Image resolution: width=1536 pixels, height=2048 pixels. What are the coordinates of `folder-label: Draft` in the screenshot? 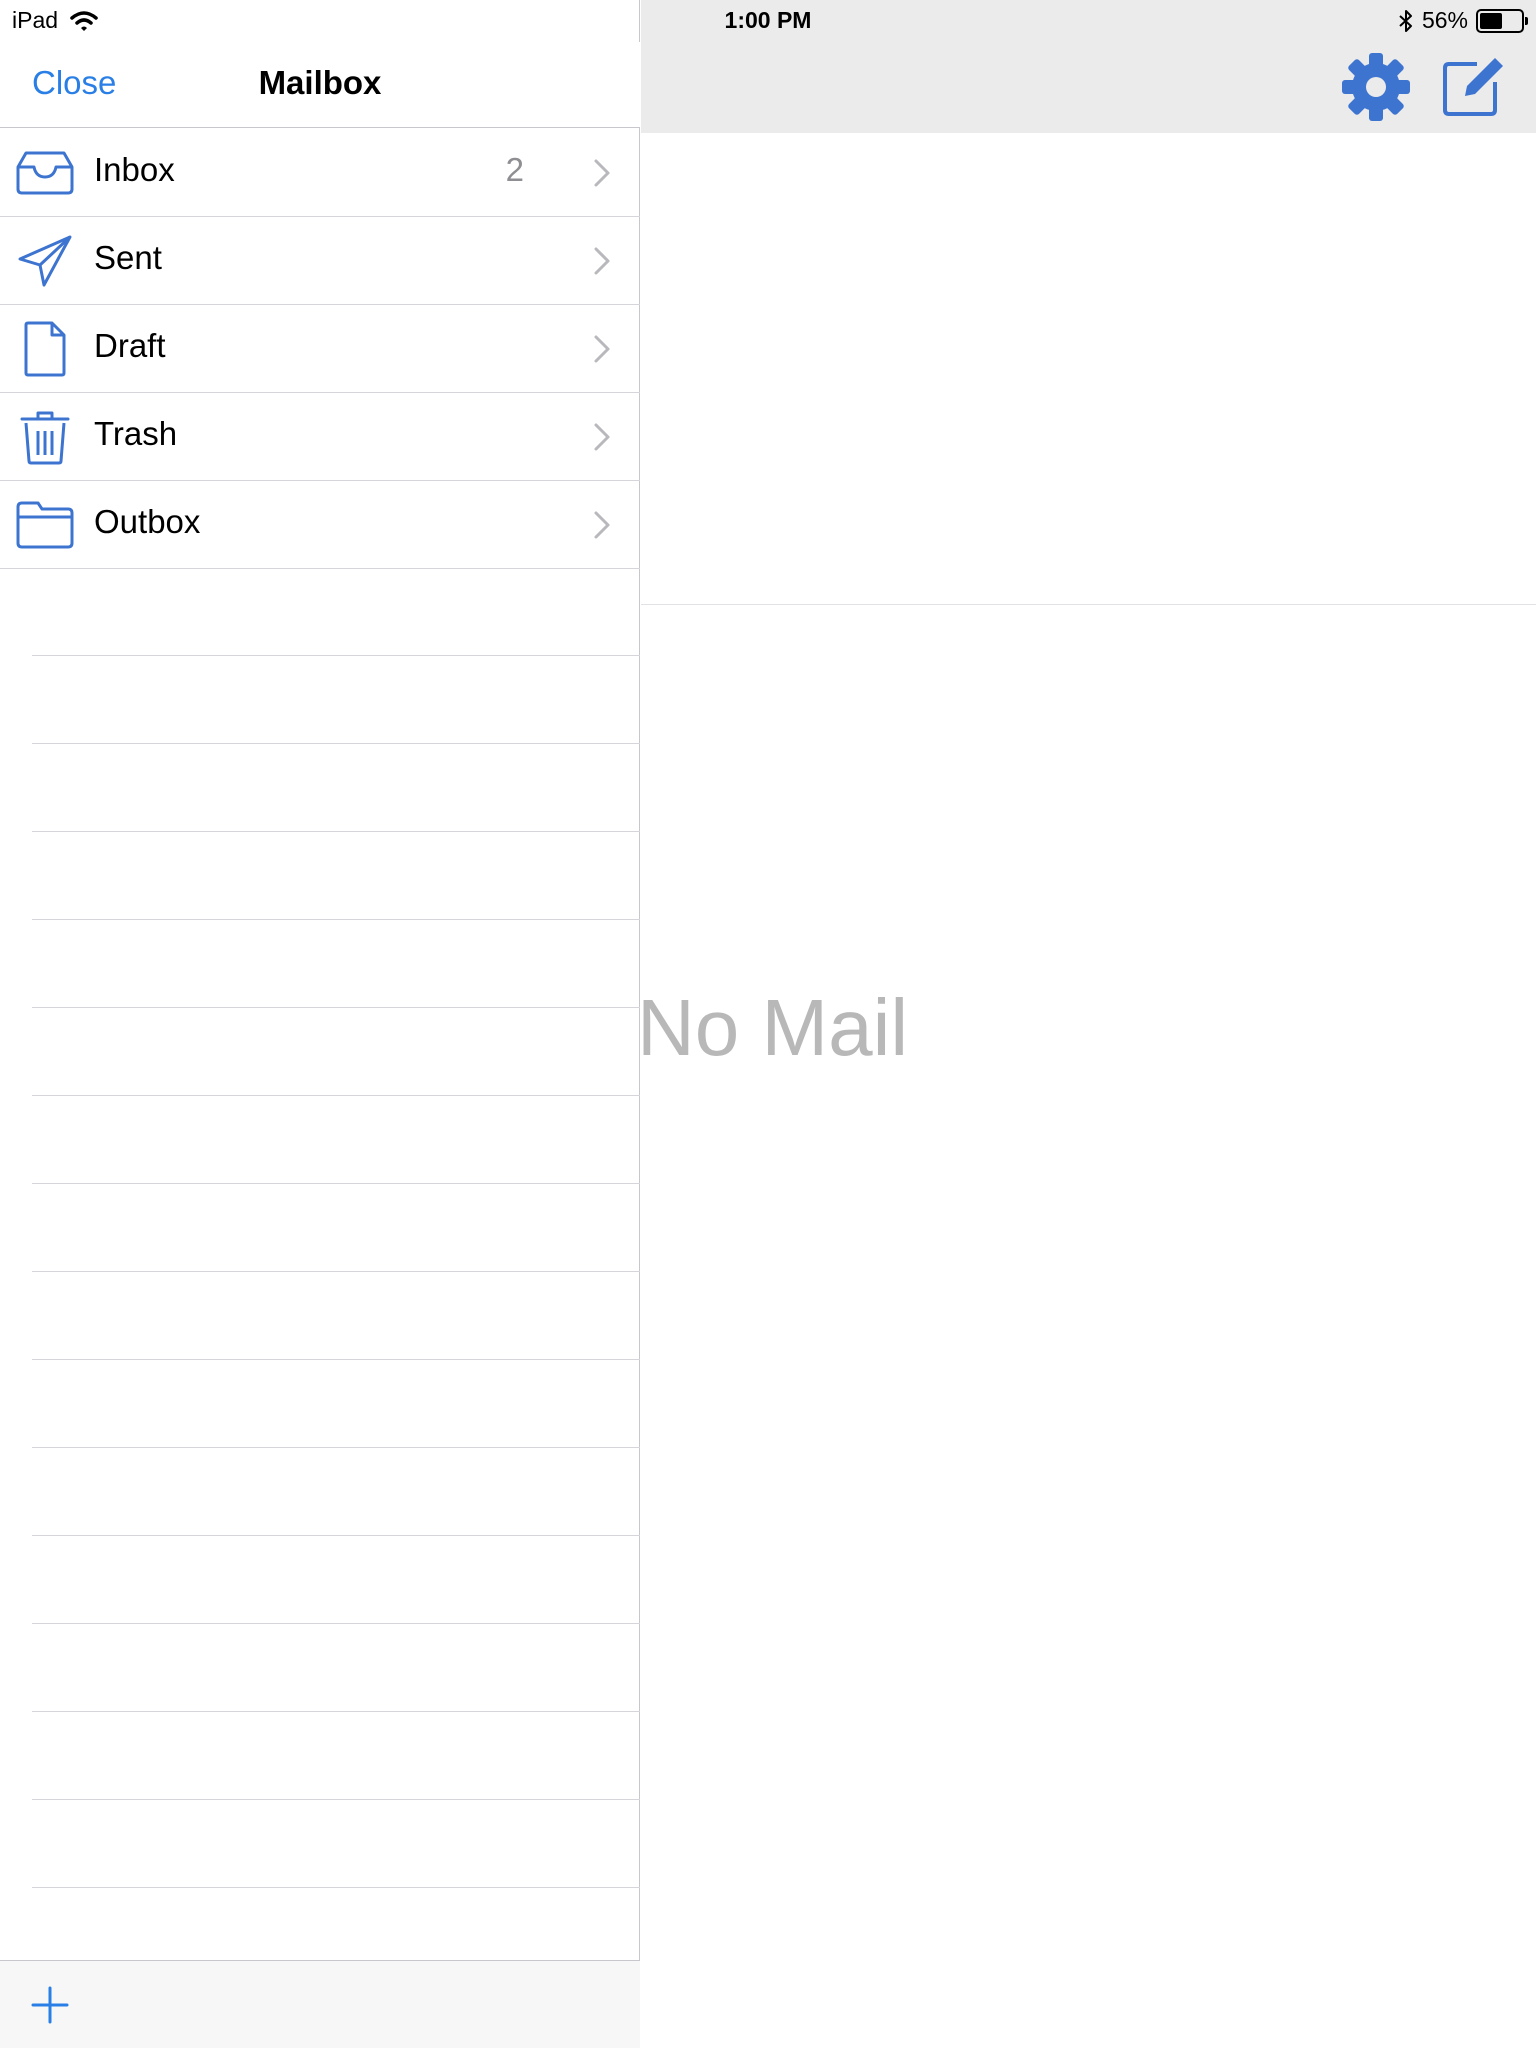 It's located at (130, 345).